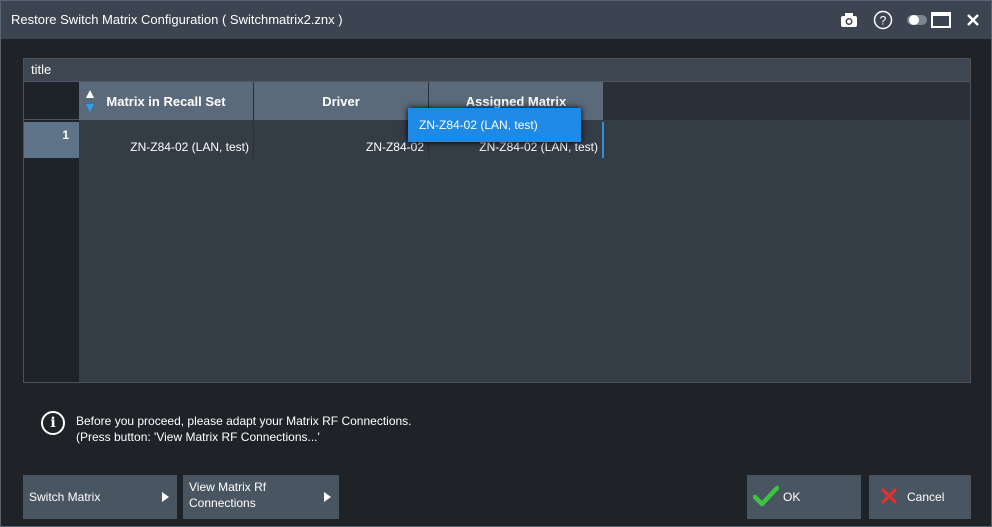  What do you see at coordinates (889, 496) in the screenshot?
I see `cross-icon` at bounding box center [889, 496].